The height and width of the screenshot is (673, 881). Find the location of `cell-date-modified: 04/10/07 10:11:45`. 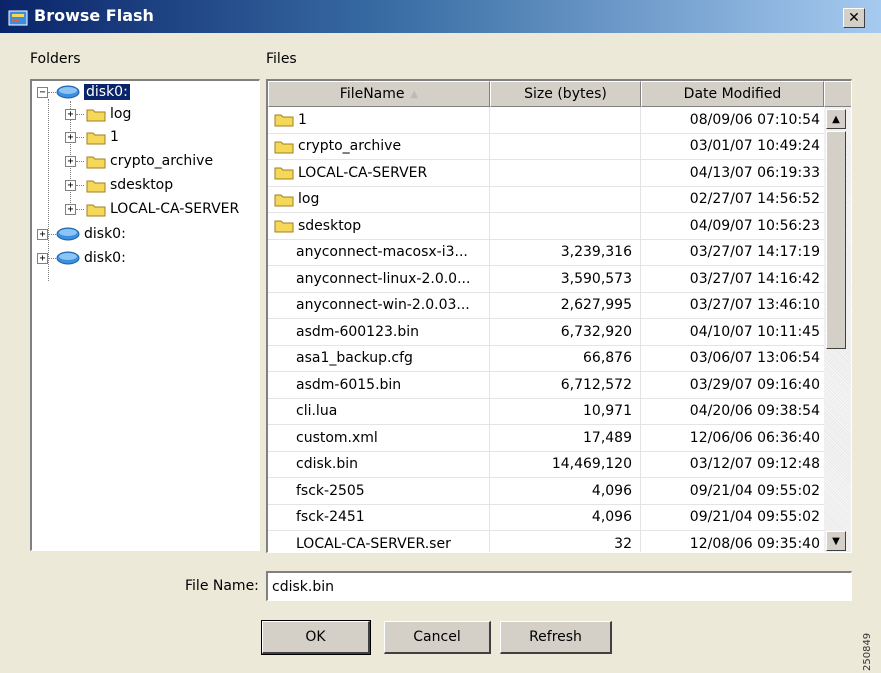

cell-date-modified: 04/10/07 10:11:45 is located at coordinates (754, 331).